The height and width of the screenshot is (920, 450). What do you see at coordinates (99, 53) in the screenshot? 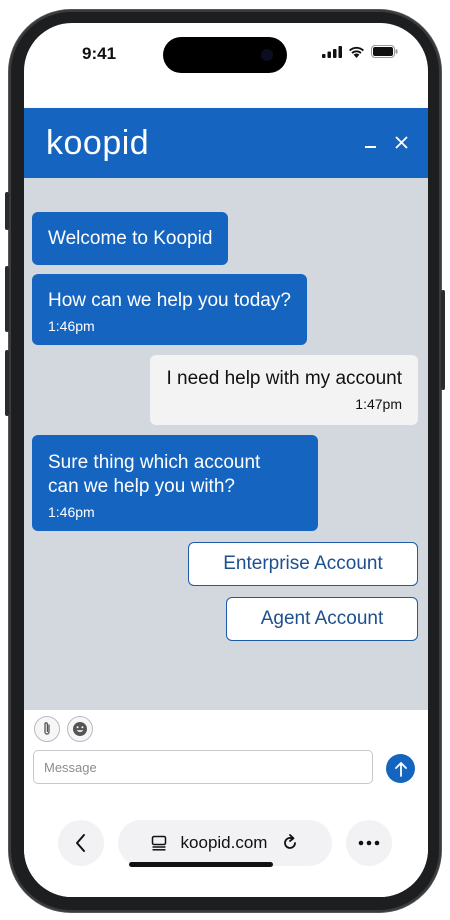
I see `status-time: 9:41` at bounding box center [99, 53].